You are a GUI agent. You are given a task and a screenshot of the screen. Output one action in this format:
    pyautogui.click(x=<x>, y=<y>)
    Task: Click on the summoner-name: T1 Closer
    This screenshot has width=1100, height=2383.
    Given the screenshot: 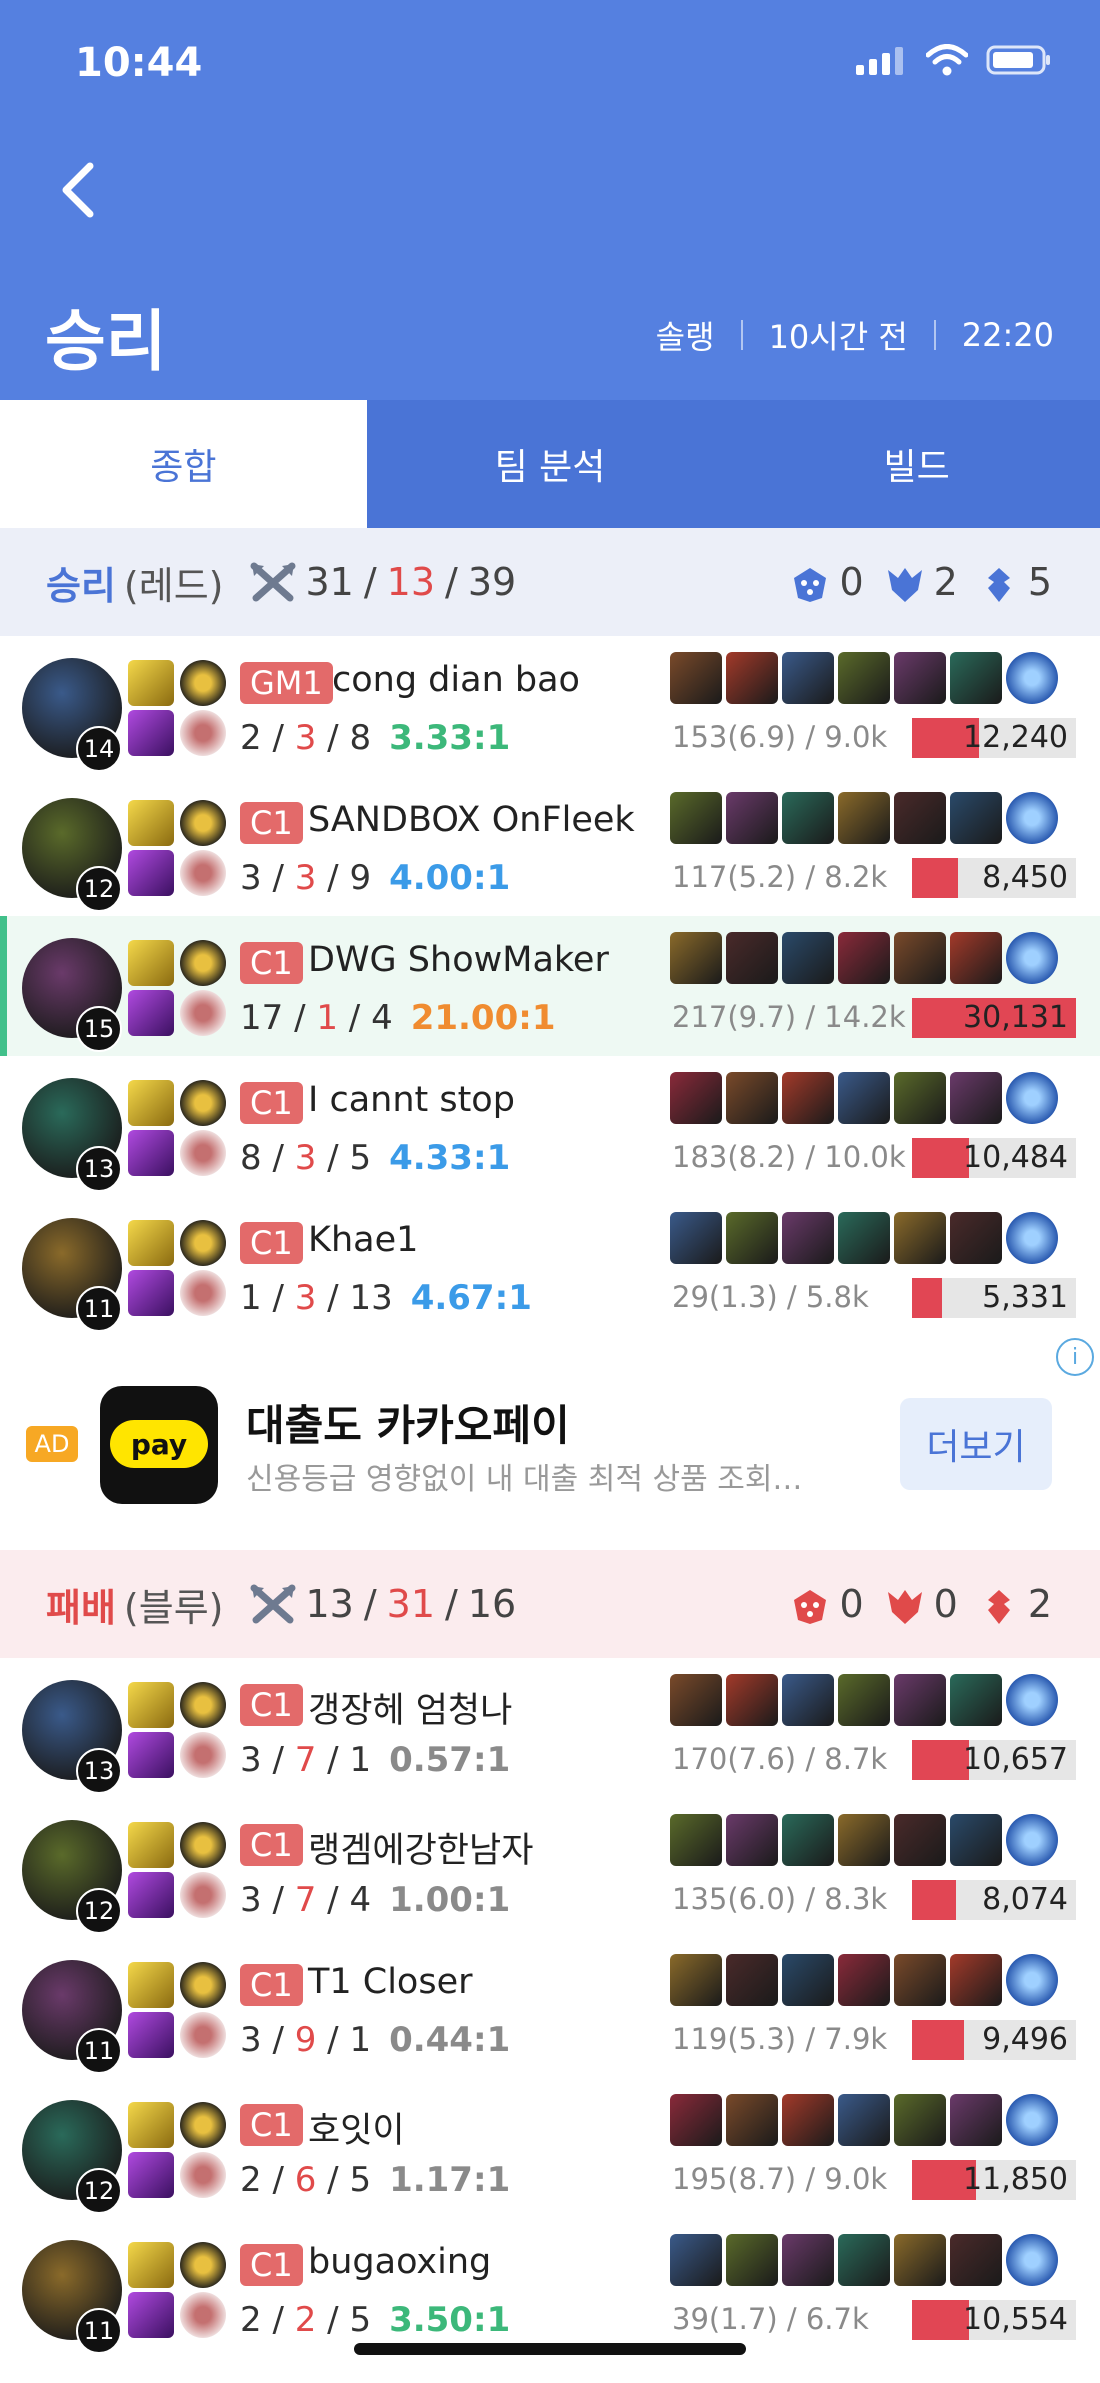 What is the action you would take?
    pyautogui.click(x=390, y=1982)
    